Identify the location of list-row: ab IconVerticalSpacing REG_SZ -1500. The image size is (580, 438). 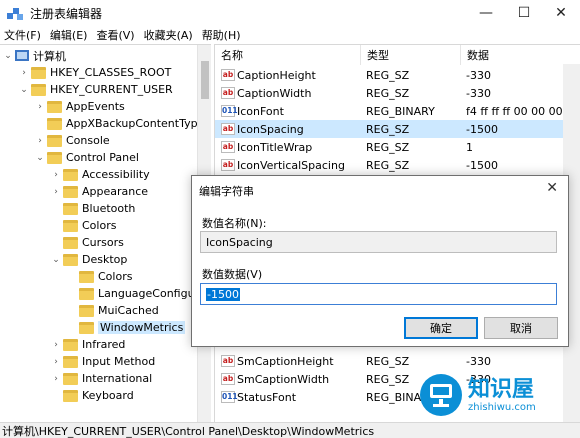
(397, 165).